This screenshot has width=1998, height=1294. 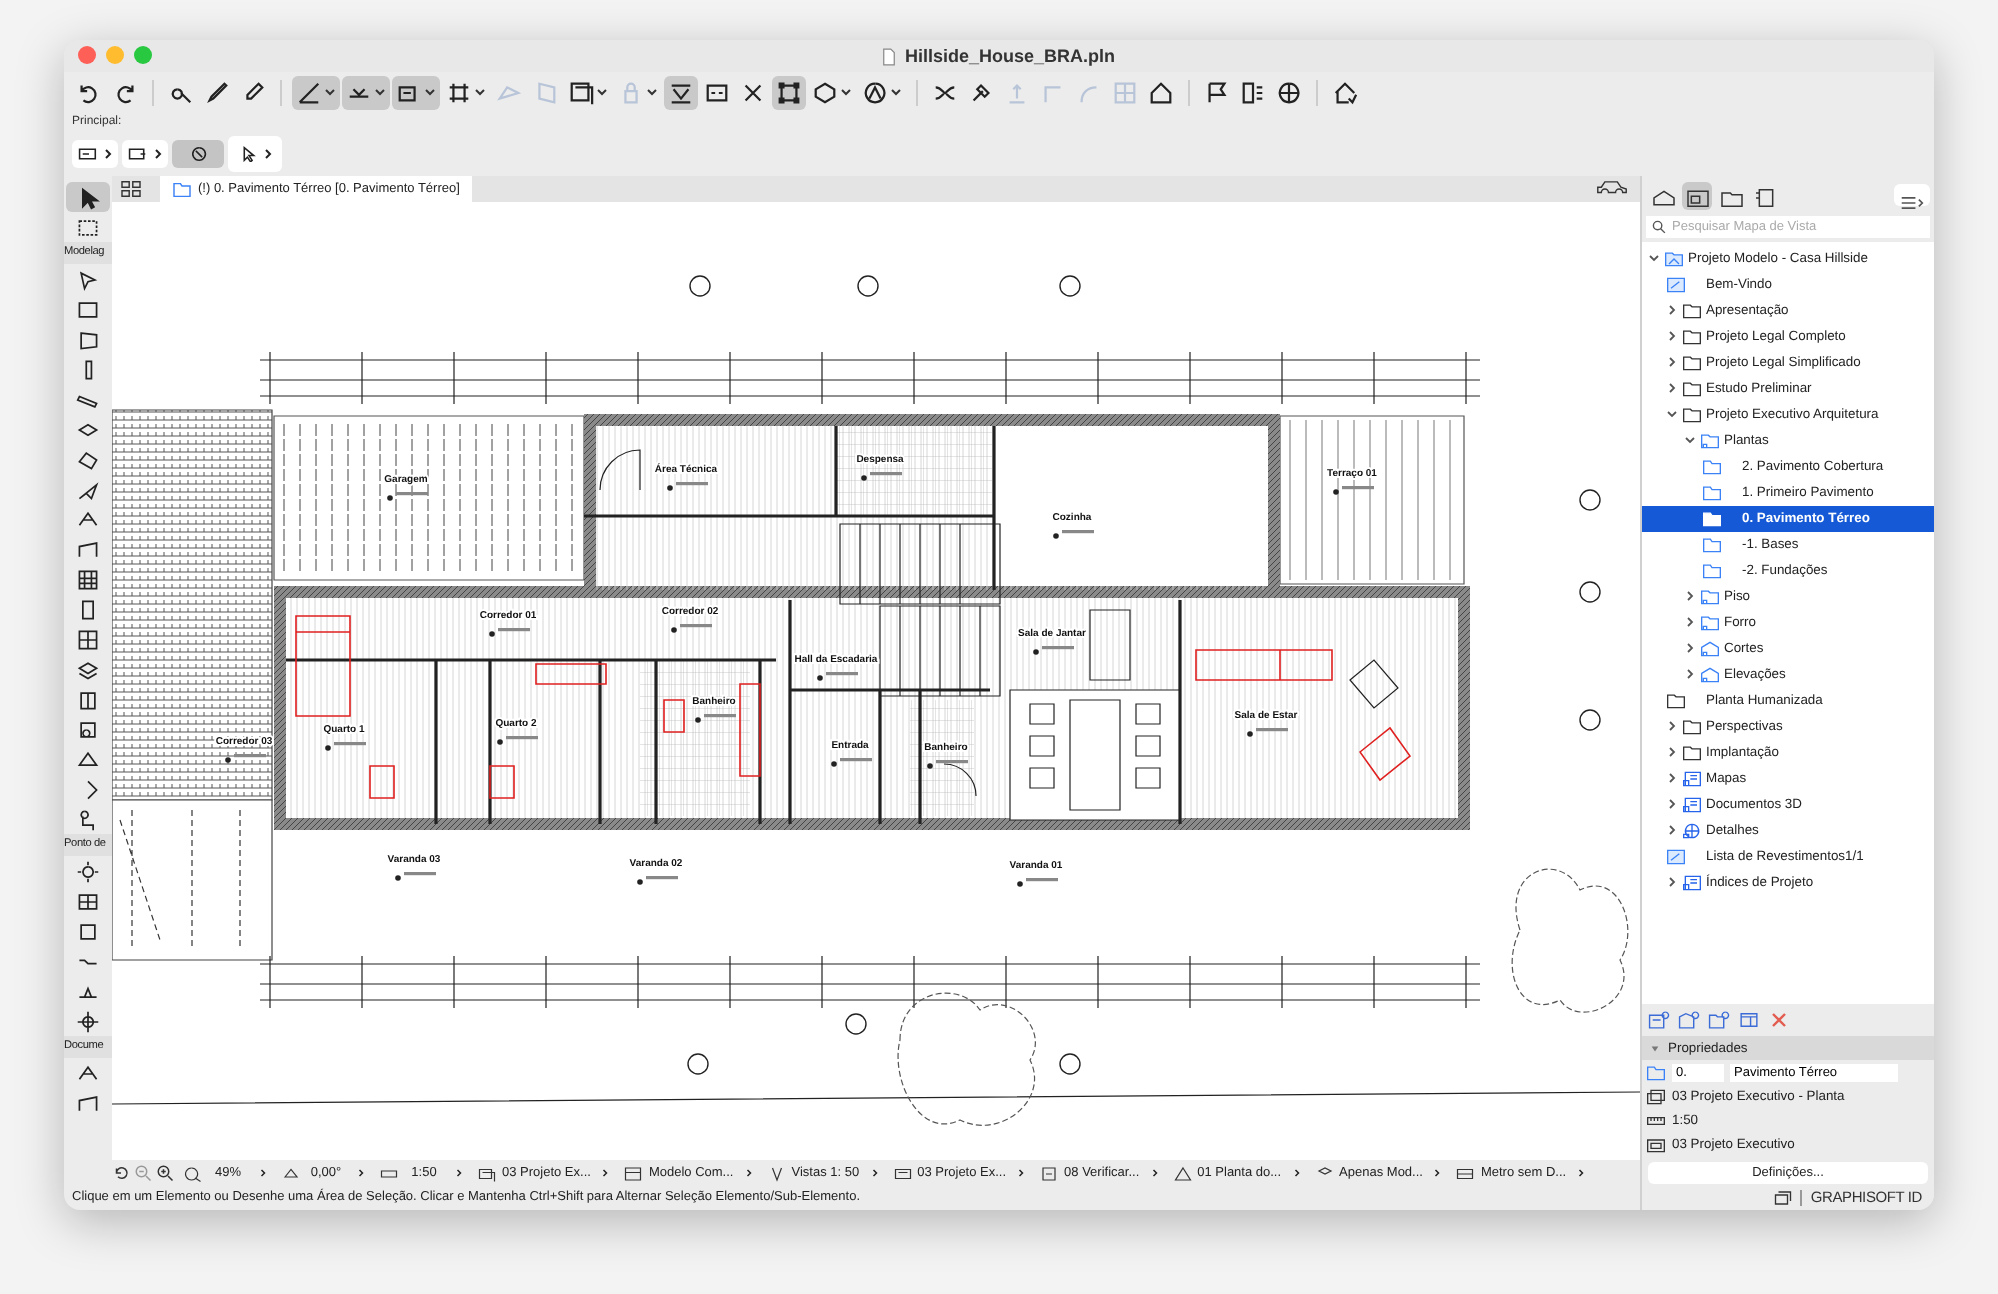 I want to click on navigator-tab, so click(x=1697, y=195).